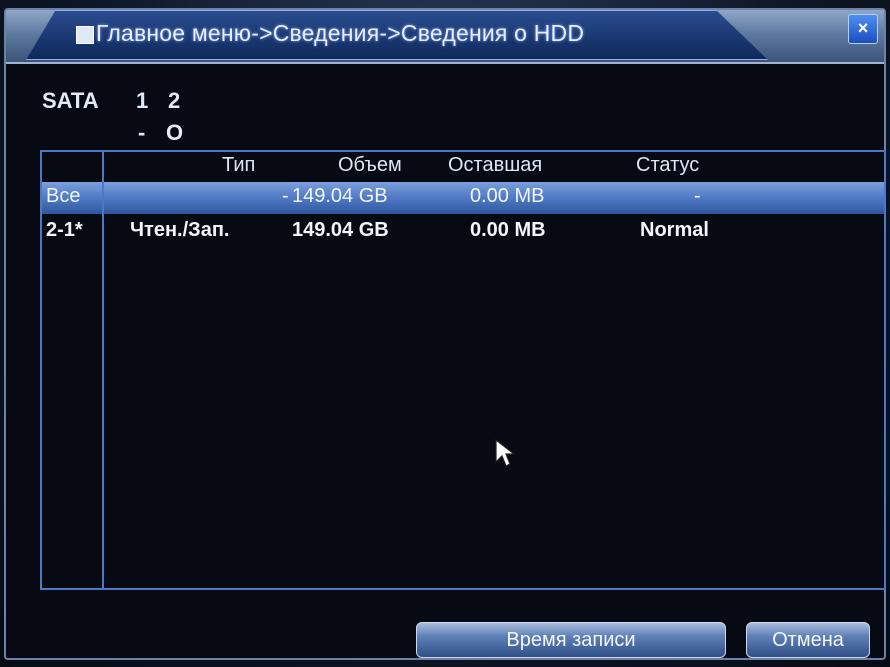  I want to click on table-row: 2-1* Чтен./Зап. 149.04 GB 0.00 MB Normal, so click(463, 232).